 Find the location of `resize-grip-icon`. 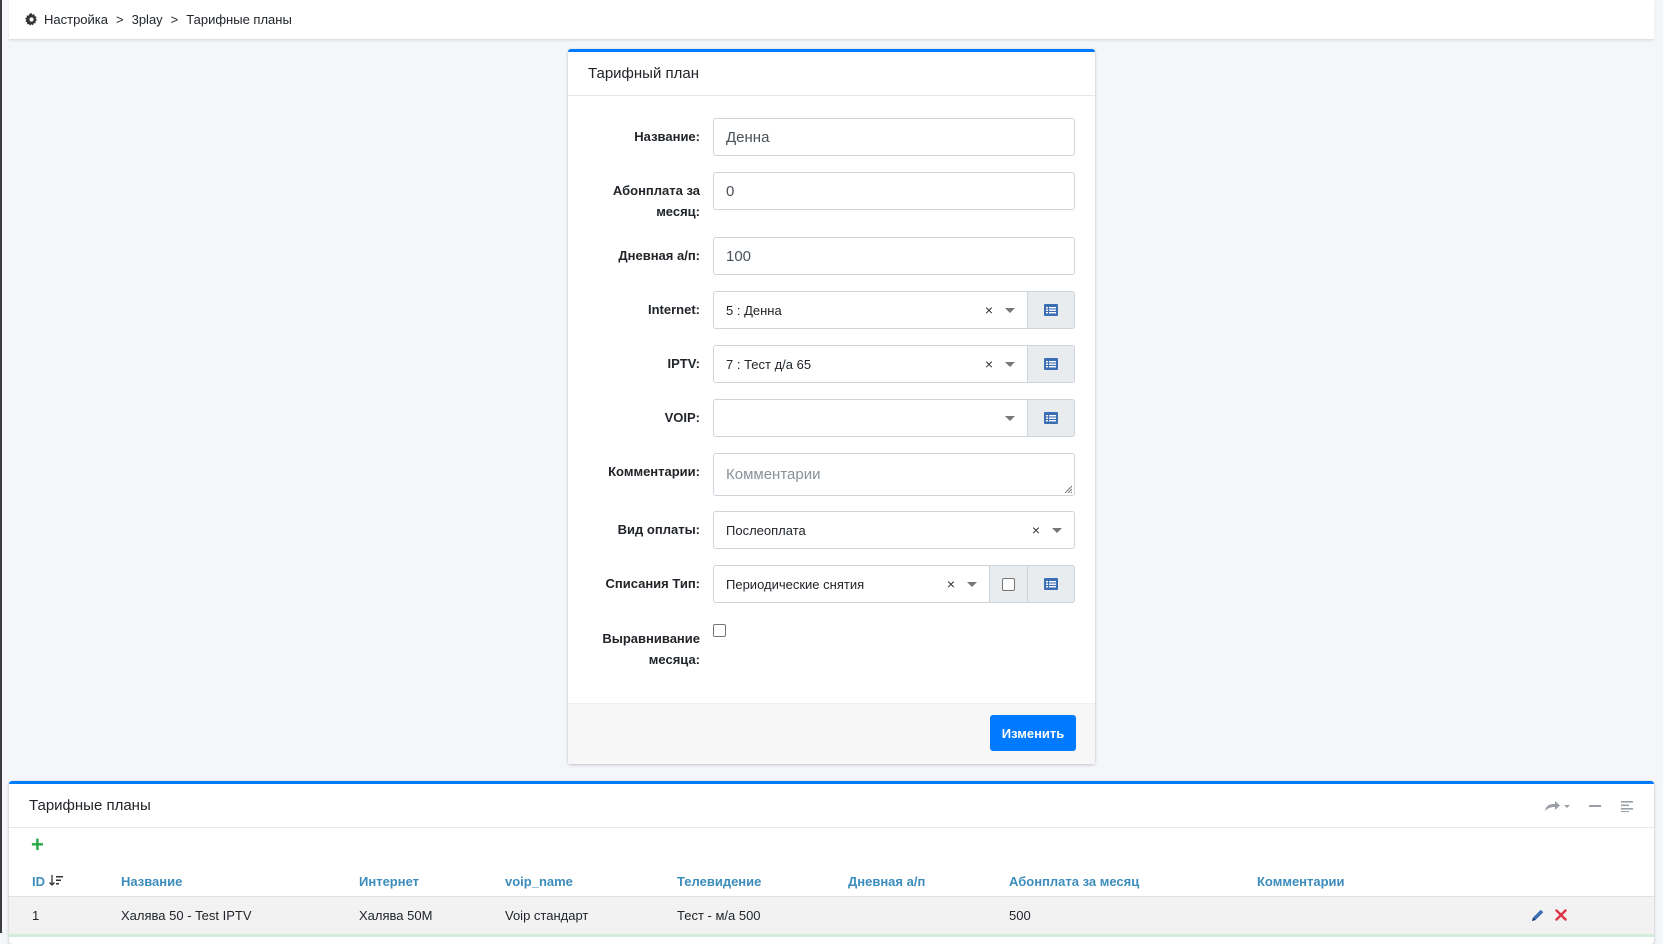

resize-grip-icon is located at coordinates (1068, 489).